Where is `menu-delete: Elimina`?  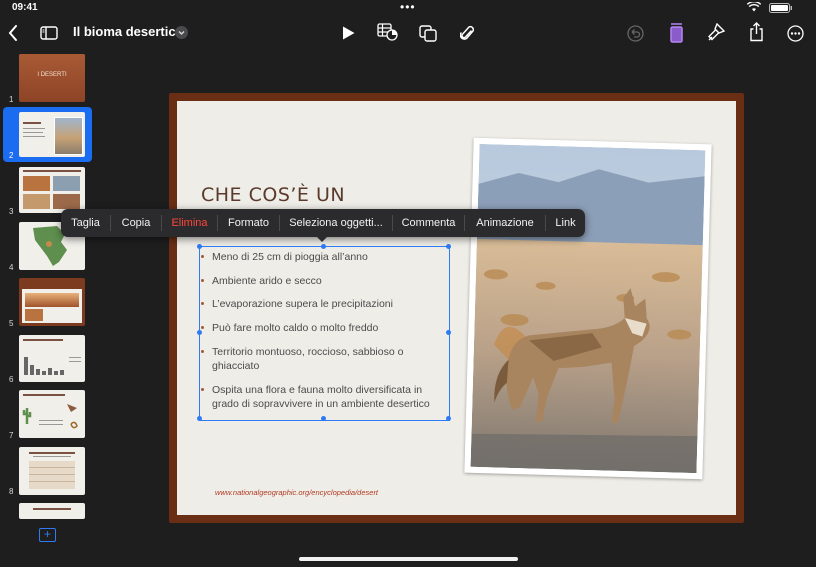
menu-delete: Elimina is located at coordinates (189, 223).